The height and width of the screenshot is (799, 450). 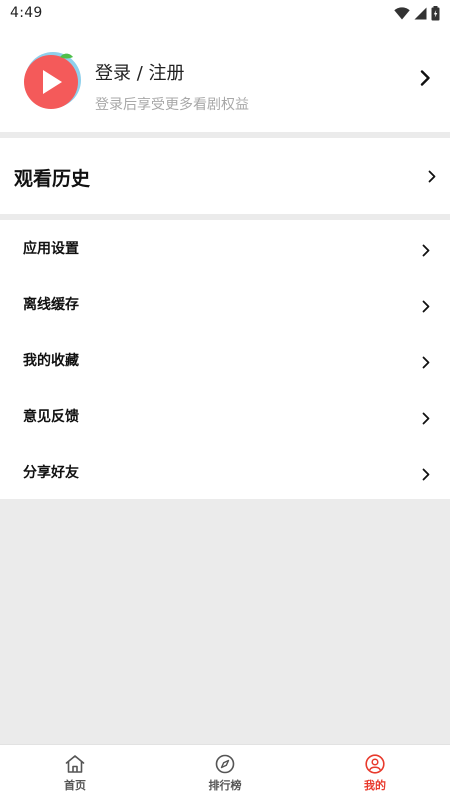 What do you see at coordinates (225, 304) in the screenshot?
I see `menu-item-offline-cache: 离线缓存` at bounding box center [225, 304].